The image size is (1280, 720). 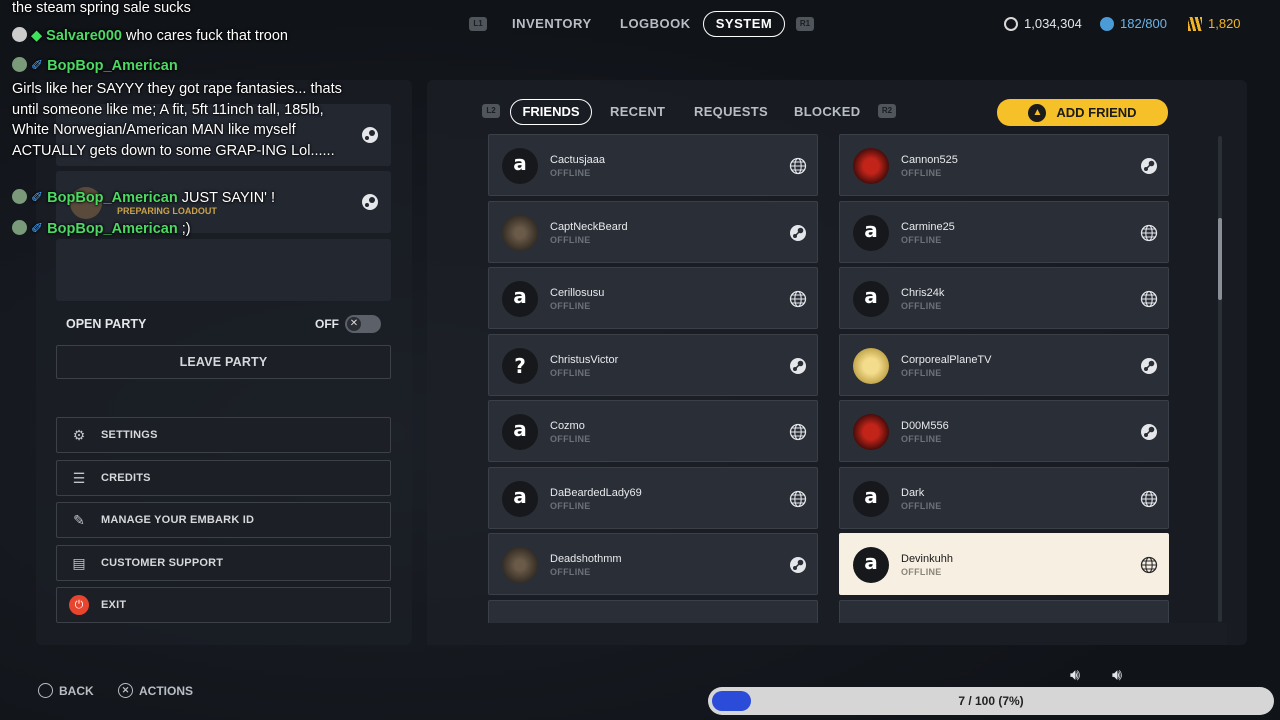 What do you see at coordinates (162, 563) in the screenshot?
I see `support-label: CUSTOMER SUPPORT` at bounding box center [162, 563].